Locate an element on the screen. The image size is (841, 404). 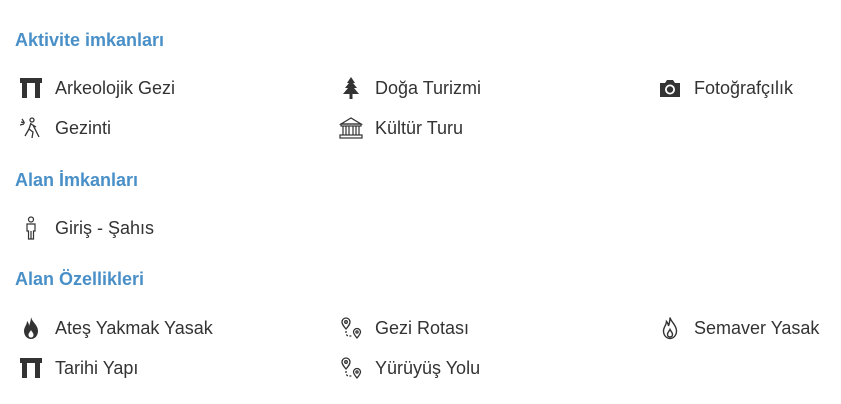
item-row: Tarihi Yapı Yürüyüş Yolu is located at coordinates (420, 368).